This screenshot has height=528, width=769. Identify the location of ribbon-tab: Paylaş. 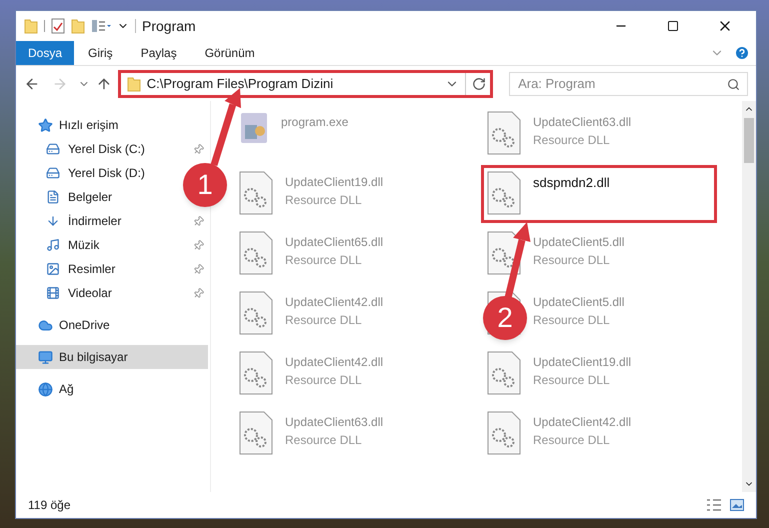
(158, 53).